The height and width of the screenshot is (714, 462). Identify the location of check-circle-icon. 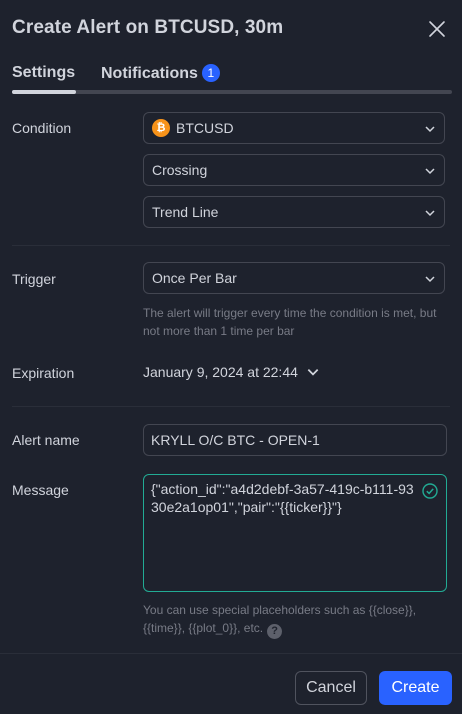
(430, 491).